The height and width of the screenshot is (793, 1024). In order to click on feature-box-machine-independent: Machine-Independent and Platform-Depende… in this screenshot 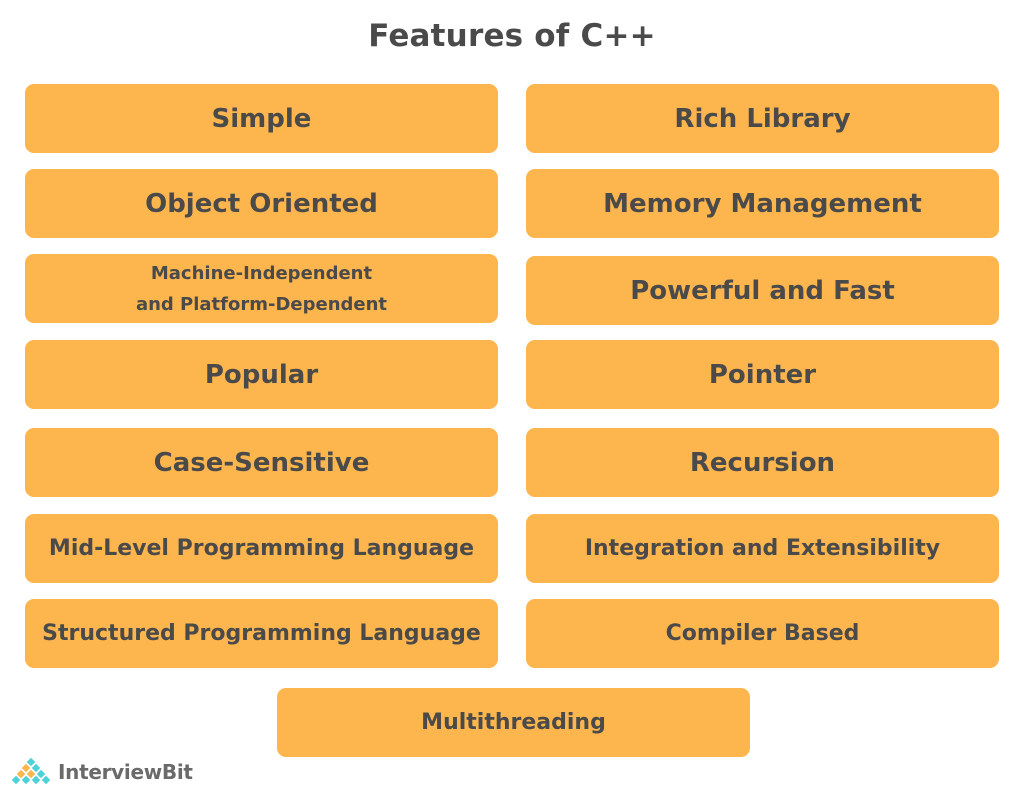, I will do `click(261, 288)`.